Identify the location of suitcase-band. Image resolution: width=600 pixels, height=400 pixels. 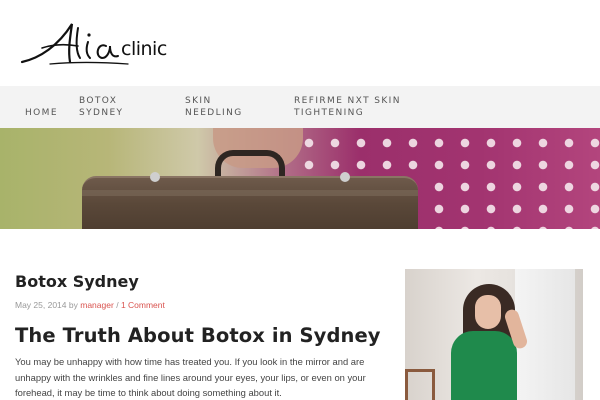
(250, 193).